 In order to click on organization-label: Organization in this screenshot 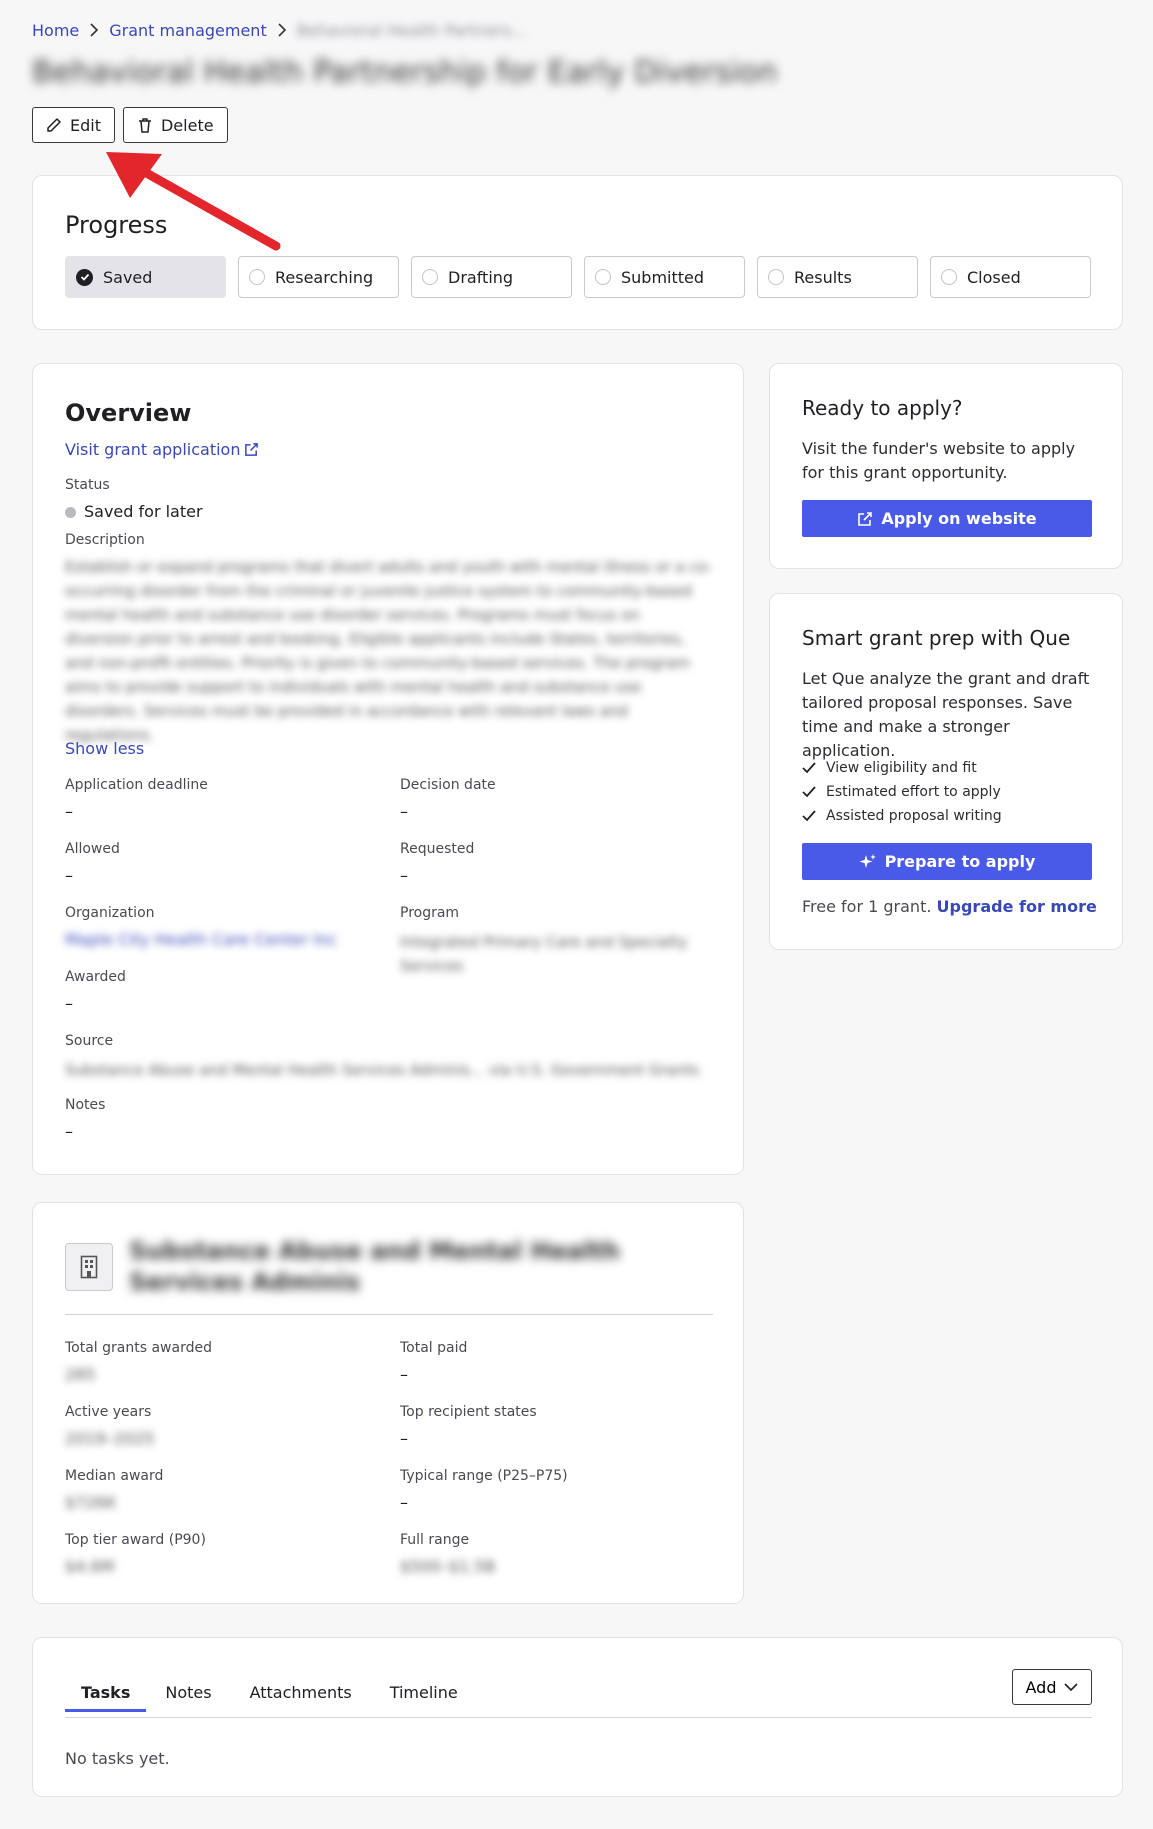, I will do `click(110, 913)`.